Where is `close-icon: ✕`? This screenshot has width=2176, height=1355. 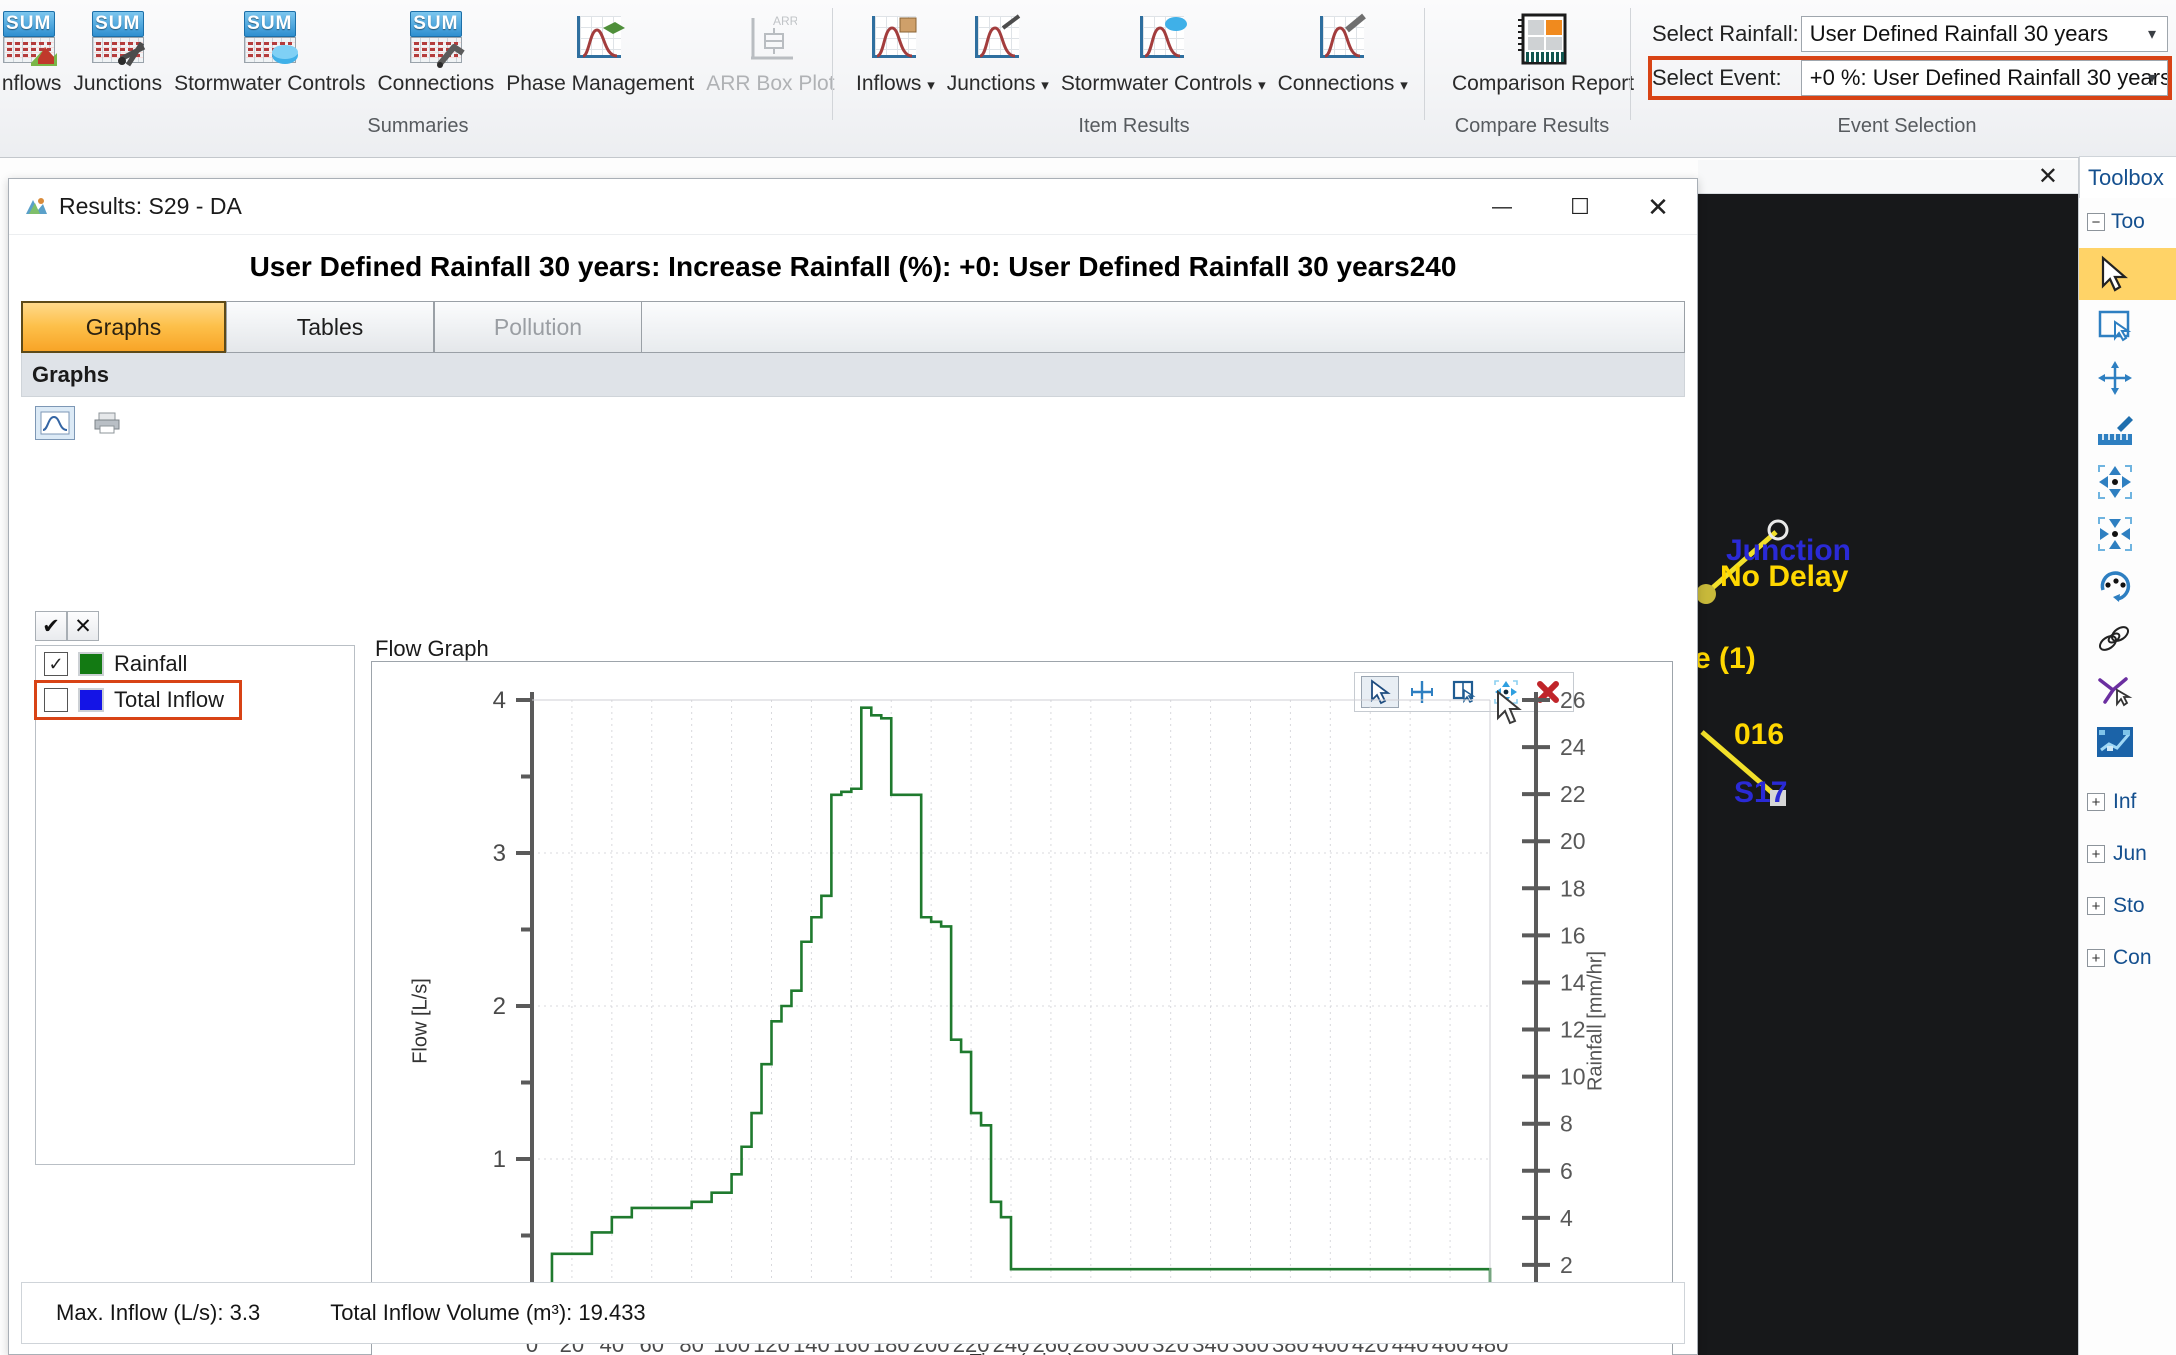 close-icon: ✕ is located at coordinates (2048, 176).